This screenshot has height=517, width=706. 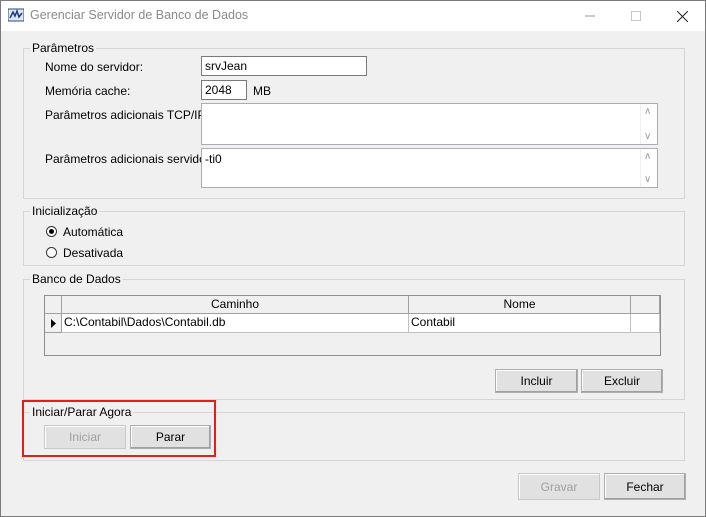 I want to click on radio-desativada, so click(x=51, y=252).